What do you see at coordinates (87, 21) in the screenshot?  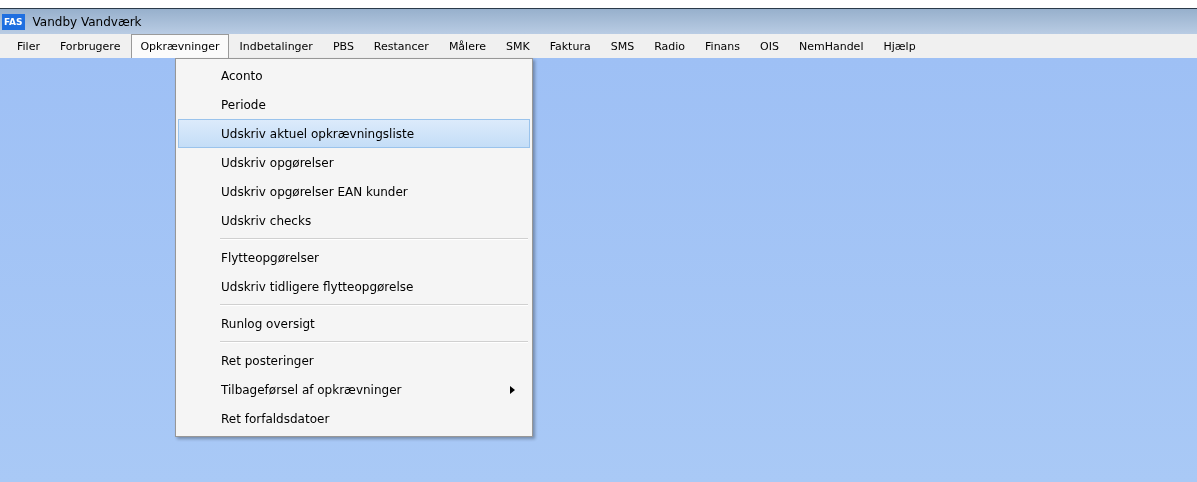 I see `window-title: Vandby Vandværk` at bounding box center [87, 21].